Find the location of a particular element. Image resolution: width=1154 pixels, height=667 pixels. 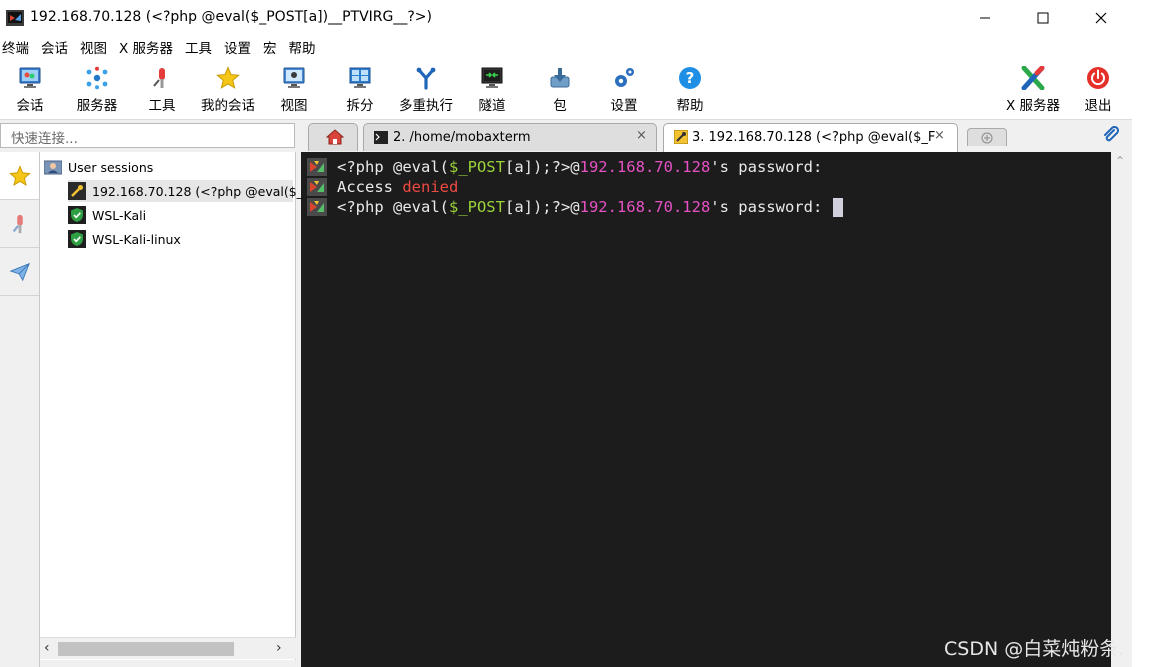

watermark-text: CSDN @白菜炖粉条. is located at coordinates (1034, 649).